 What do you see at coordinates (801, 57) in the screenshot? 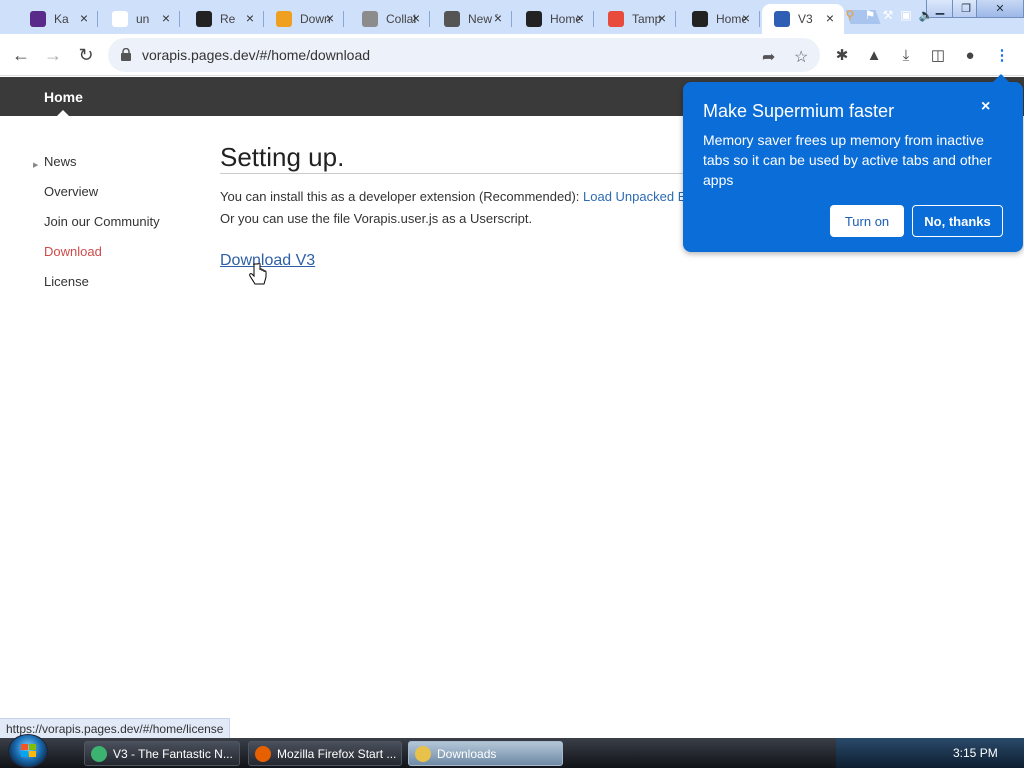
I see `bookmark-star-icon: ☆` at bounding box center [801, 57].